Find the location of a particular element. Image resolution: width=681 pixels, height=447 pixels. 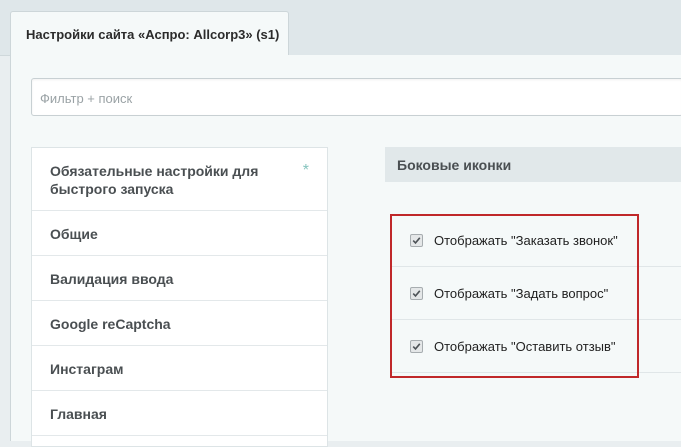

checkbox-review is located at coordinates (416, 346).